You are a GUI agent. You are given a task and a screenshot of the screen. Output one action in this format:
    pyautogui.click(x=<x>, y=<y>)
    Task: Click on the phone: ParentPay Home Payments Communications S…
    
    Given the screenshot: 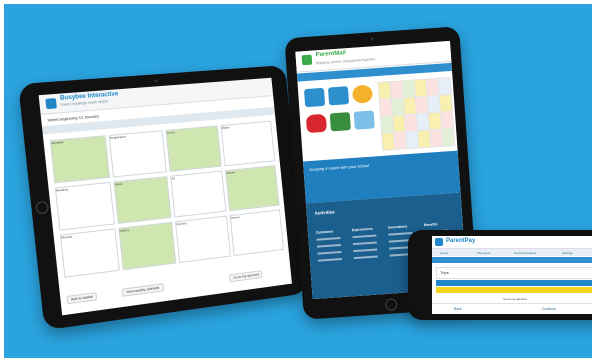 What is the action you would take?
    pyautogui.click(x=500, y=275)
    